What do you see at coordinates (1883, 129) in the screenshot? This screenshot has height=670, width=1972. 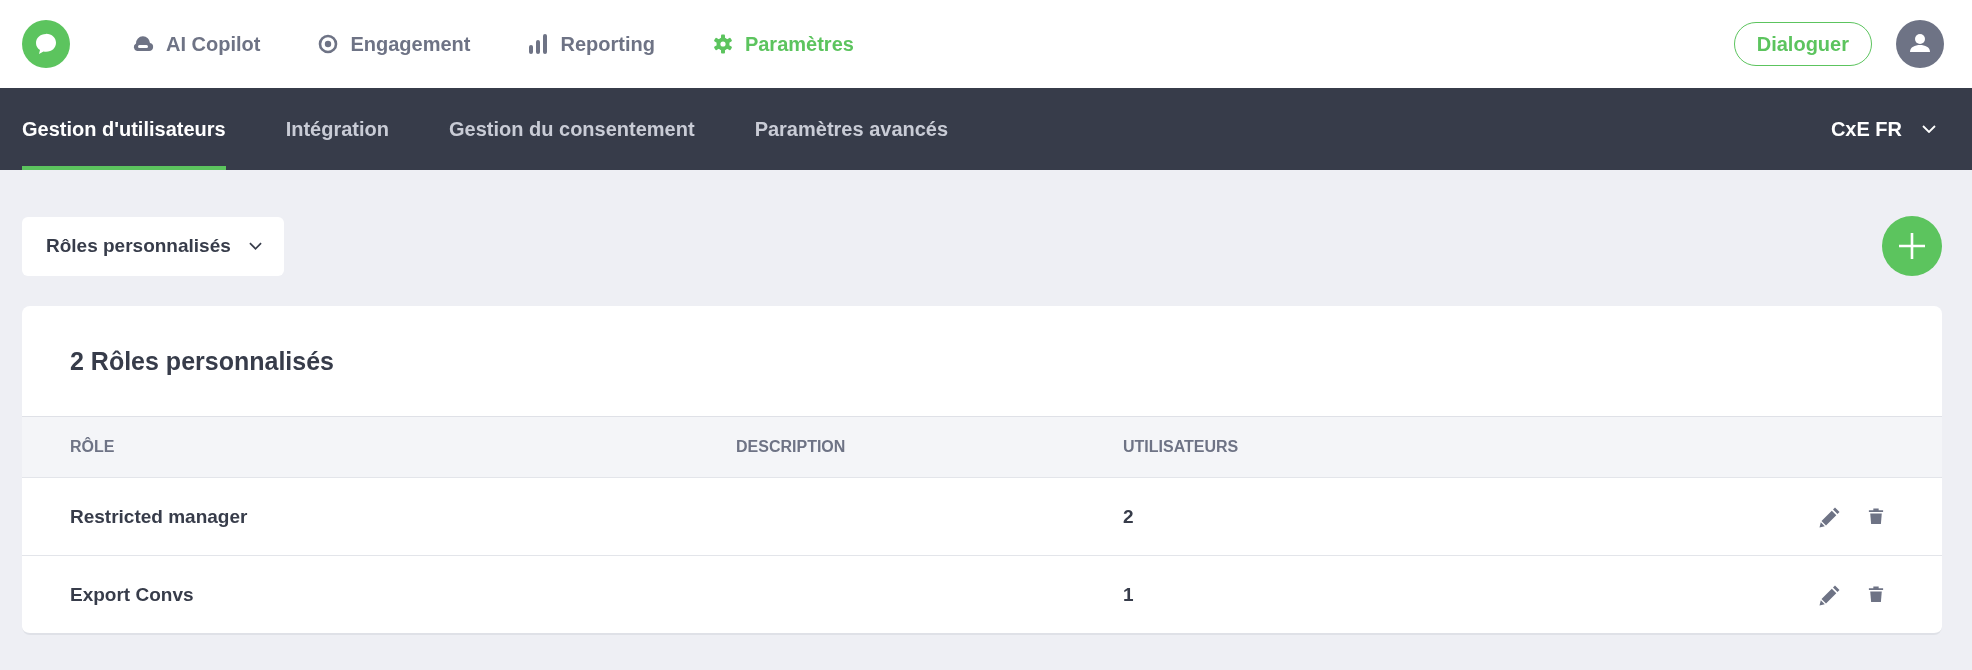 I see `workspace-selector: CxE FR` at bounding box center [1883, 129].